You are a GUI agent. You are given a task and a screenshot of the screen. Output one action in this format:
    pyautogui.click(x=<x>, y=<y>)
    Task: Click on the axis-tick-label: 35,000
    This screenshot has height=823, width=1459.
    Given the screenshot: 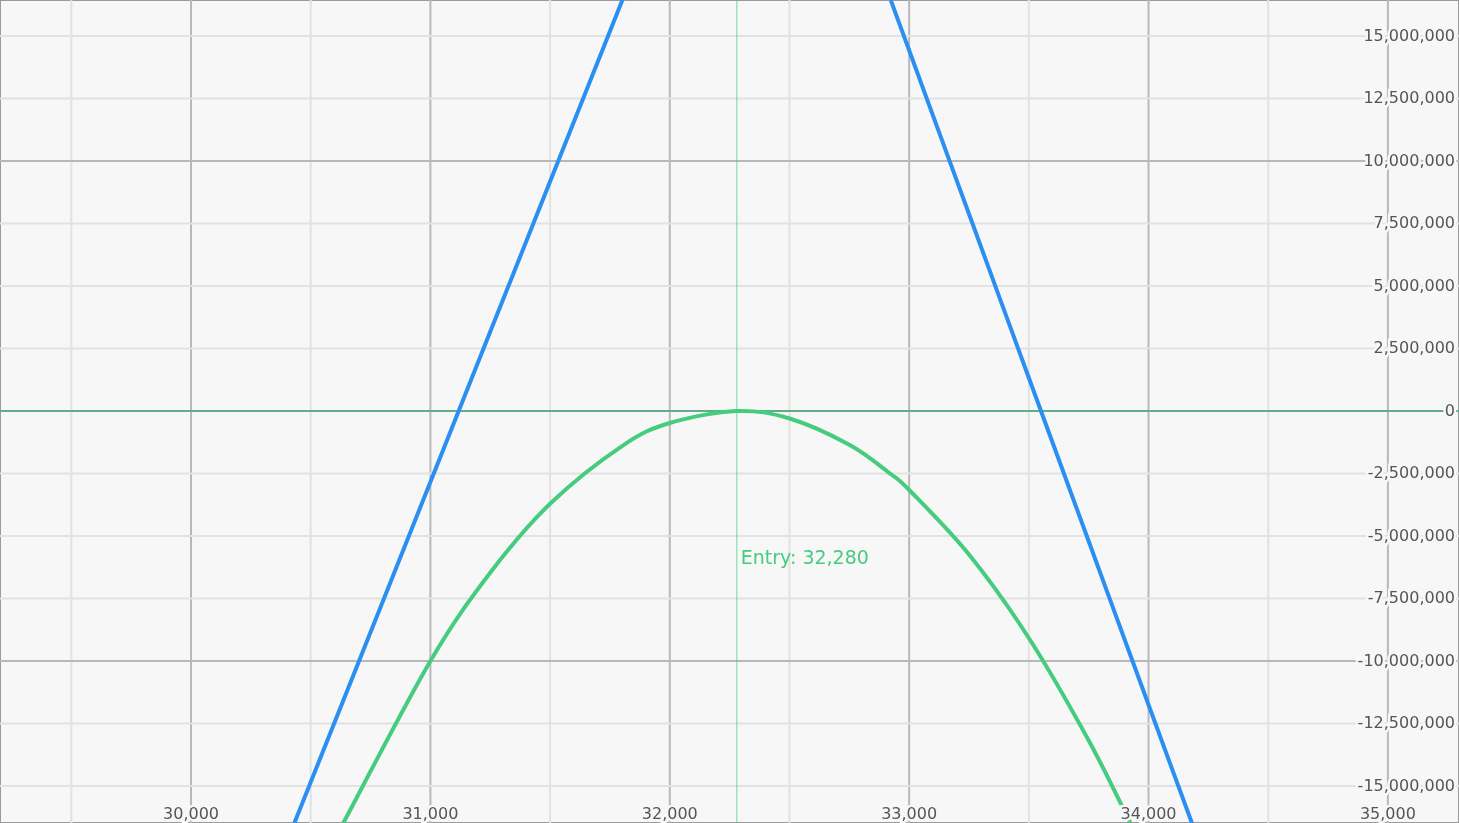 What is the action you would take?
    pyautogui.click(x=1387, y=813)
    